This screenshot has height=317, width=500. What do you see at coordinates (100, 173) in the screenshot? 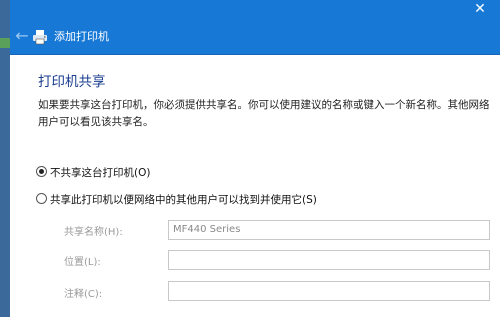
I see `radio-label: 不共享这台打印机(O)` at bounding box center [100, 173].